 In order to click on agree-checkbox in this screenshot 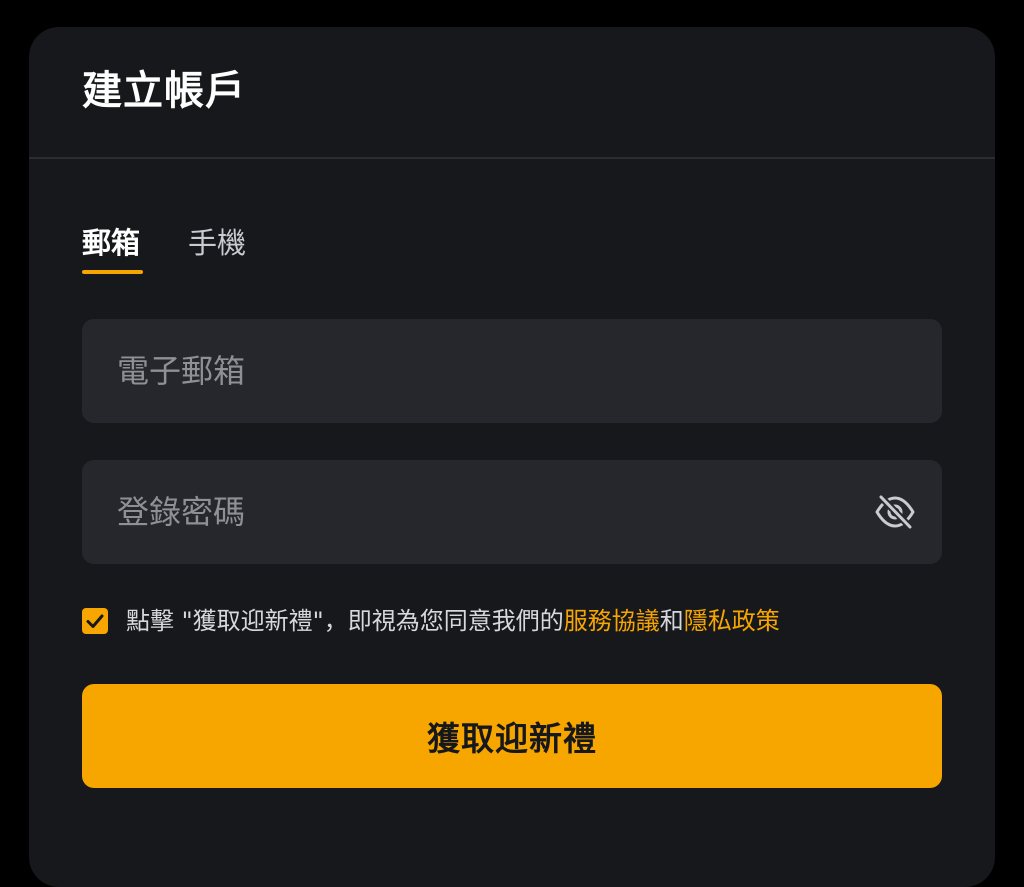, I will do `click(95, 621)`.